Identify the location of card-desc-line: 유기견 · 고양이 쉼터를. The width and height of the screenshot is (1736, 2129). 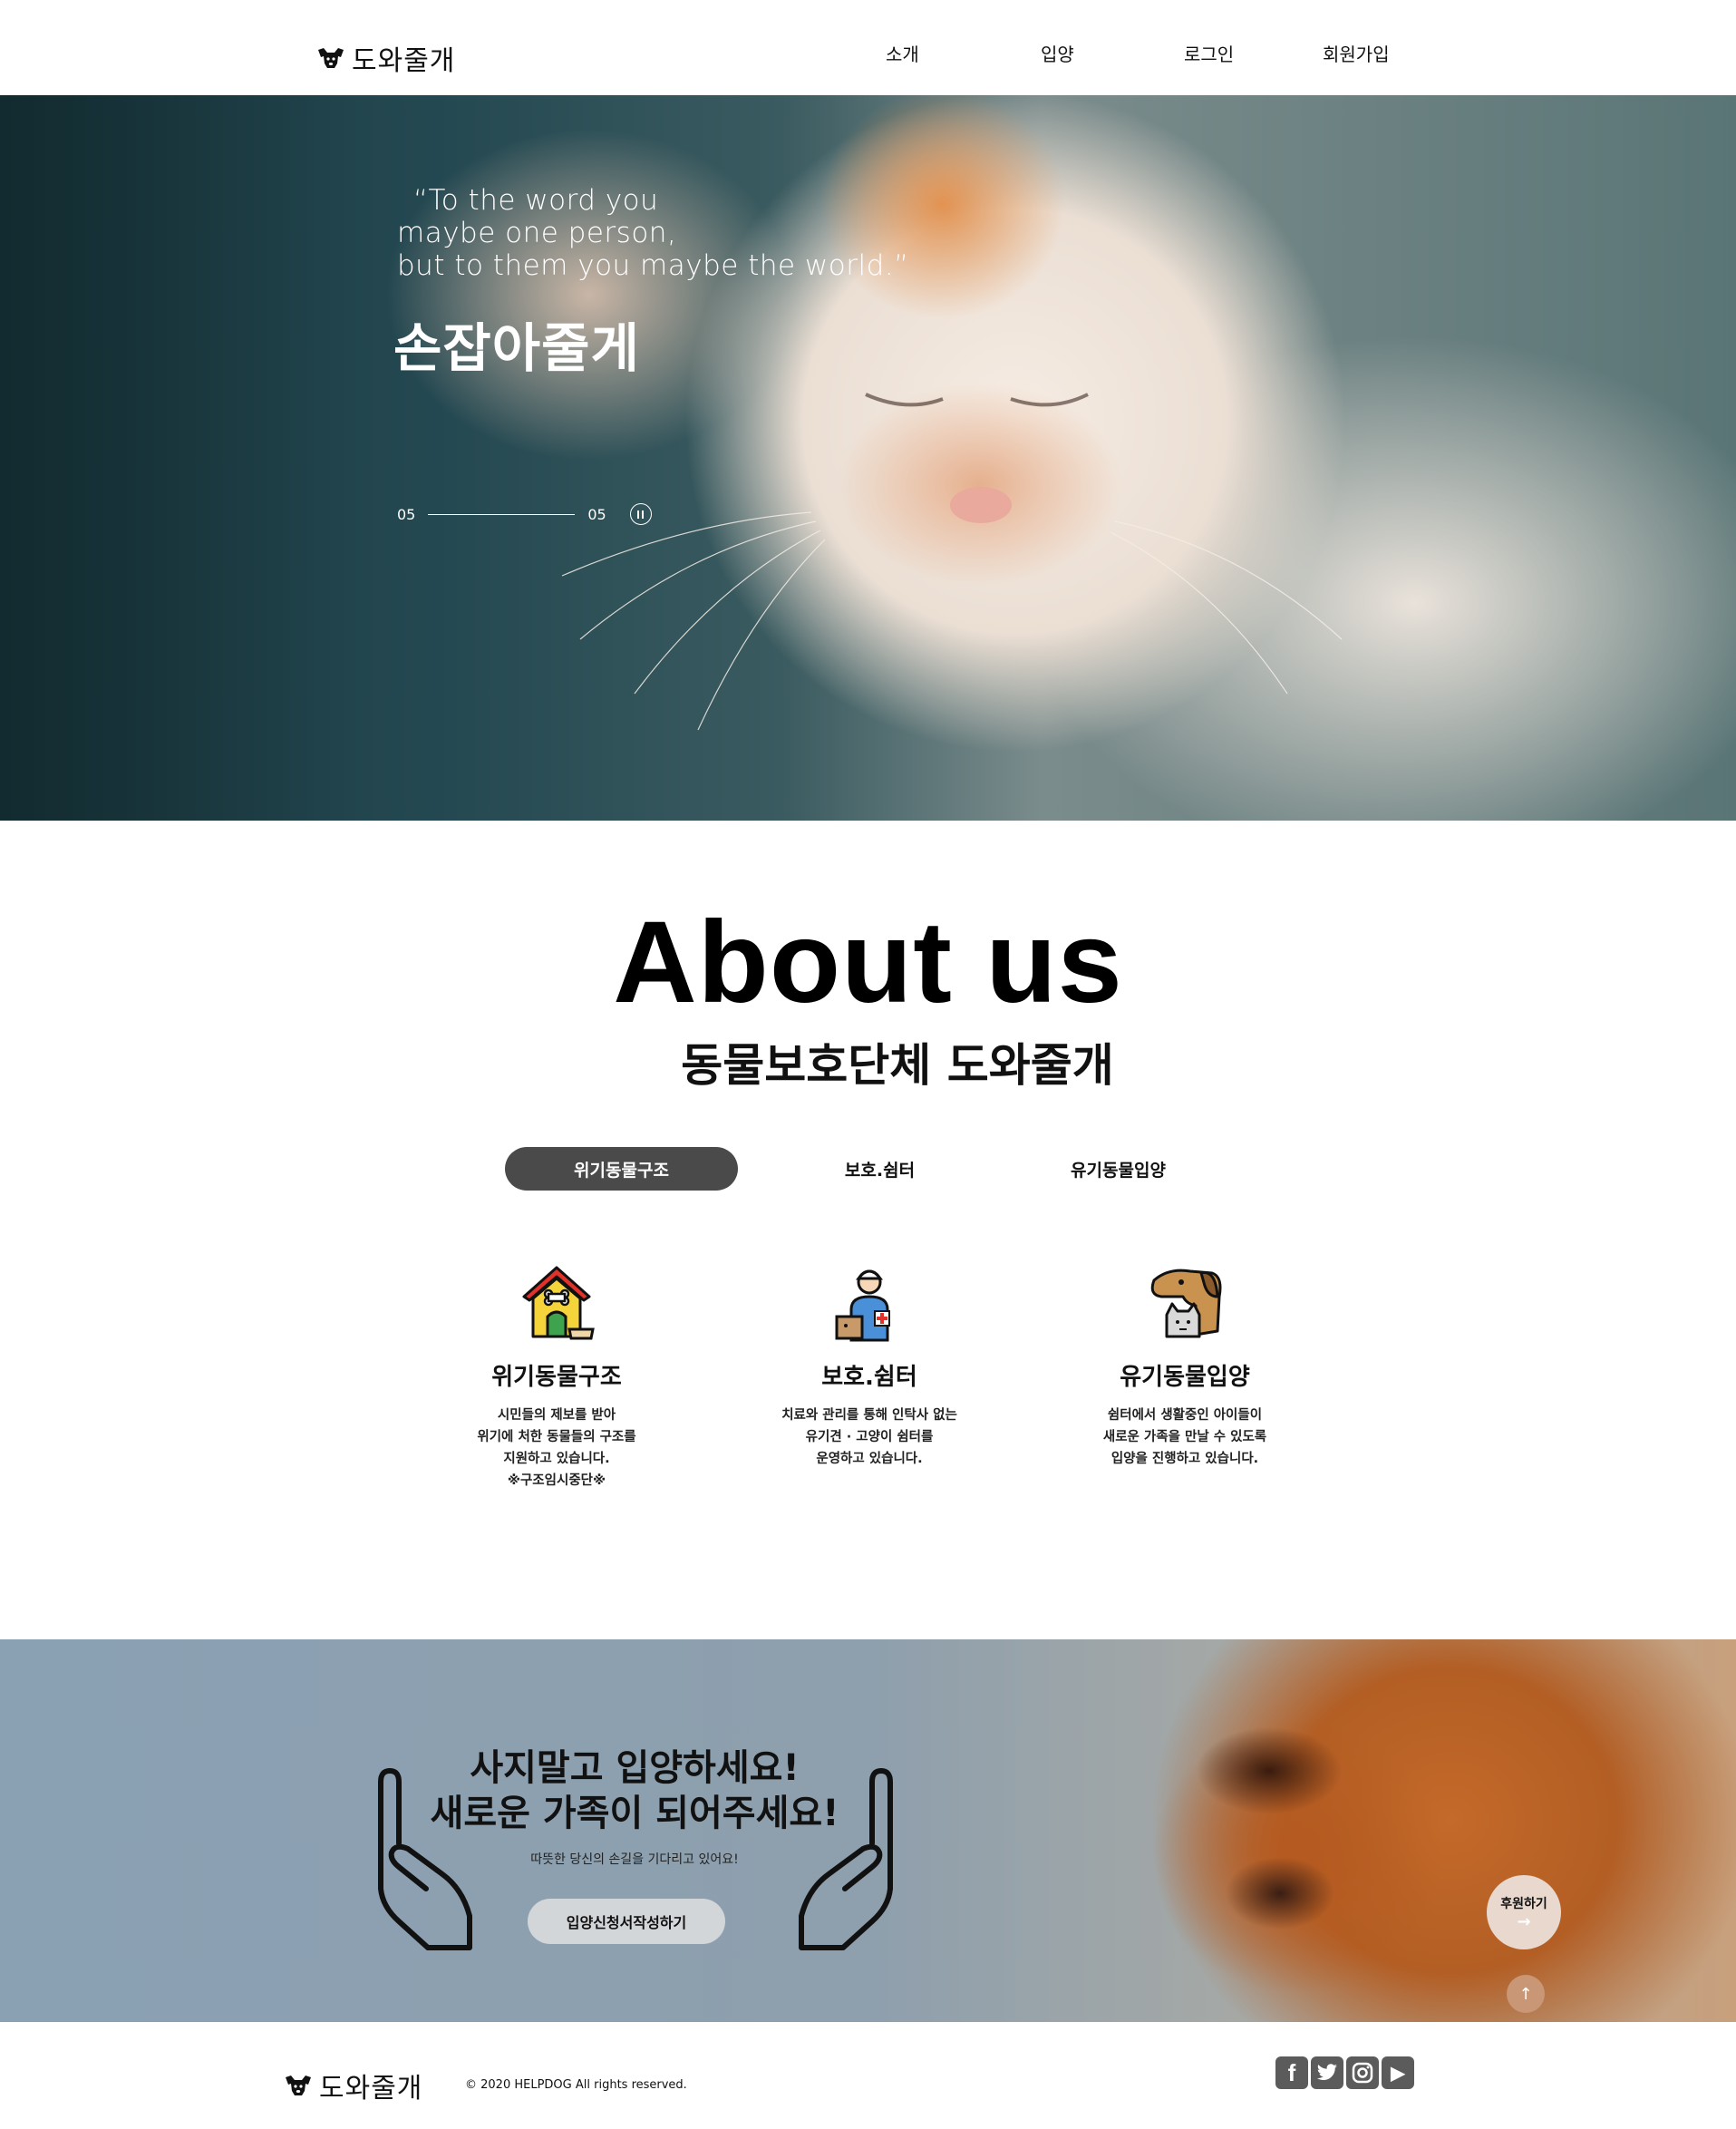
(869, 1437).